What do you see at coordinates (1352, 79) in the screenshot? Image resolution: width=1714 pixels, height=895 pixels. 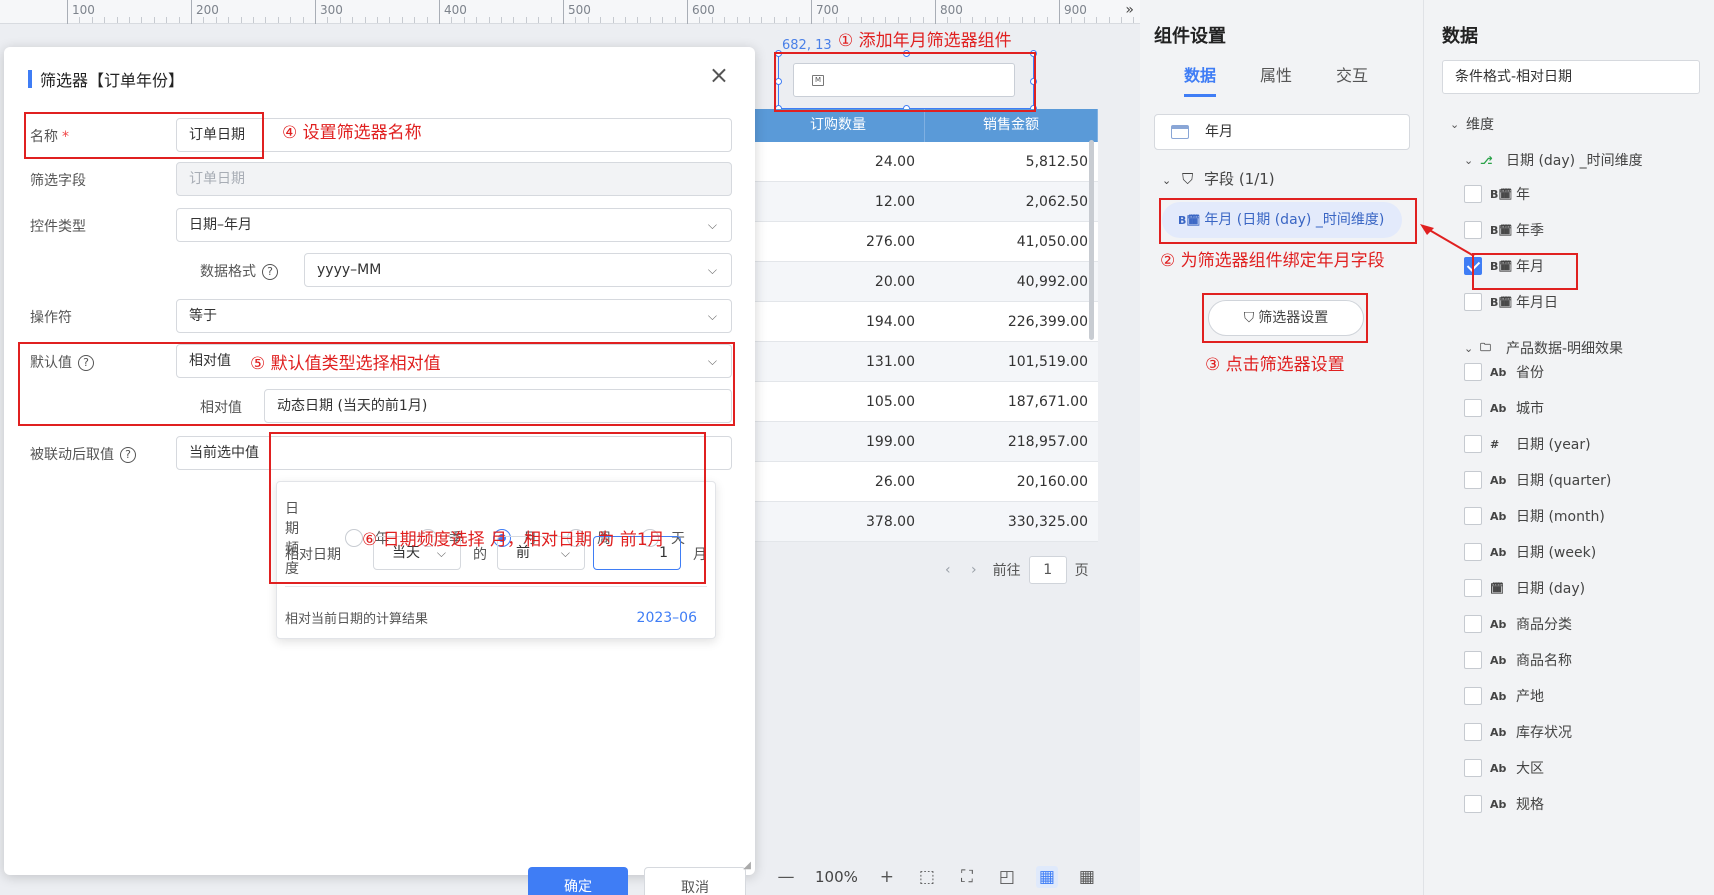 I see `tab-interaction: 交互` at bounding box center [1352, 79].